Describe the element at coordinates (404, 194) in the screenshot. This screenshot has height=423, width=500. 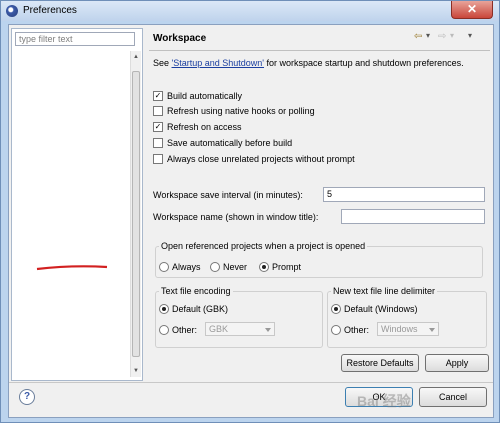
I see `save-interval-input: 5` at that location.